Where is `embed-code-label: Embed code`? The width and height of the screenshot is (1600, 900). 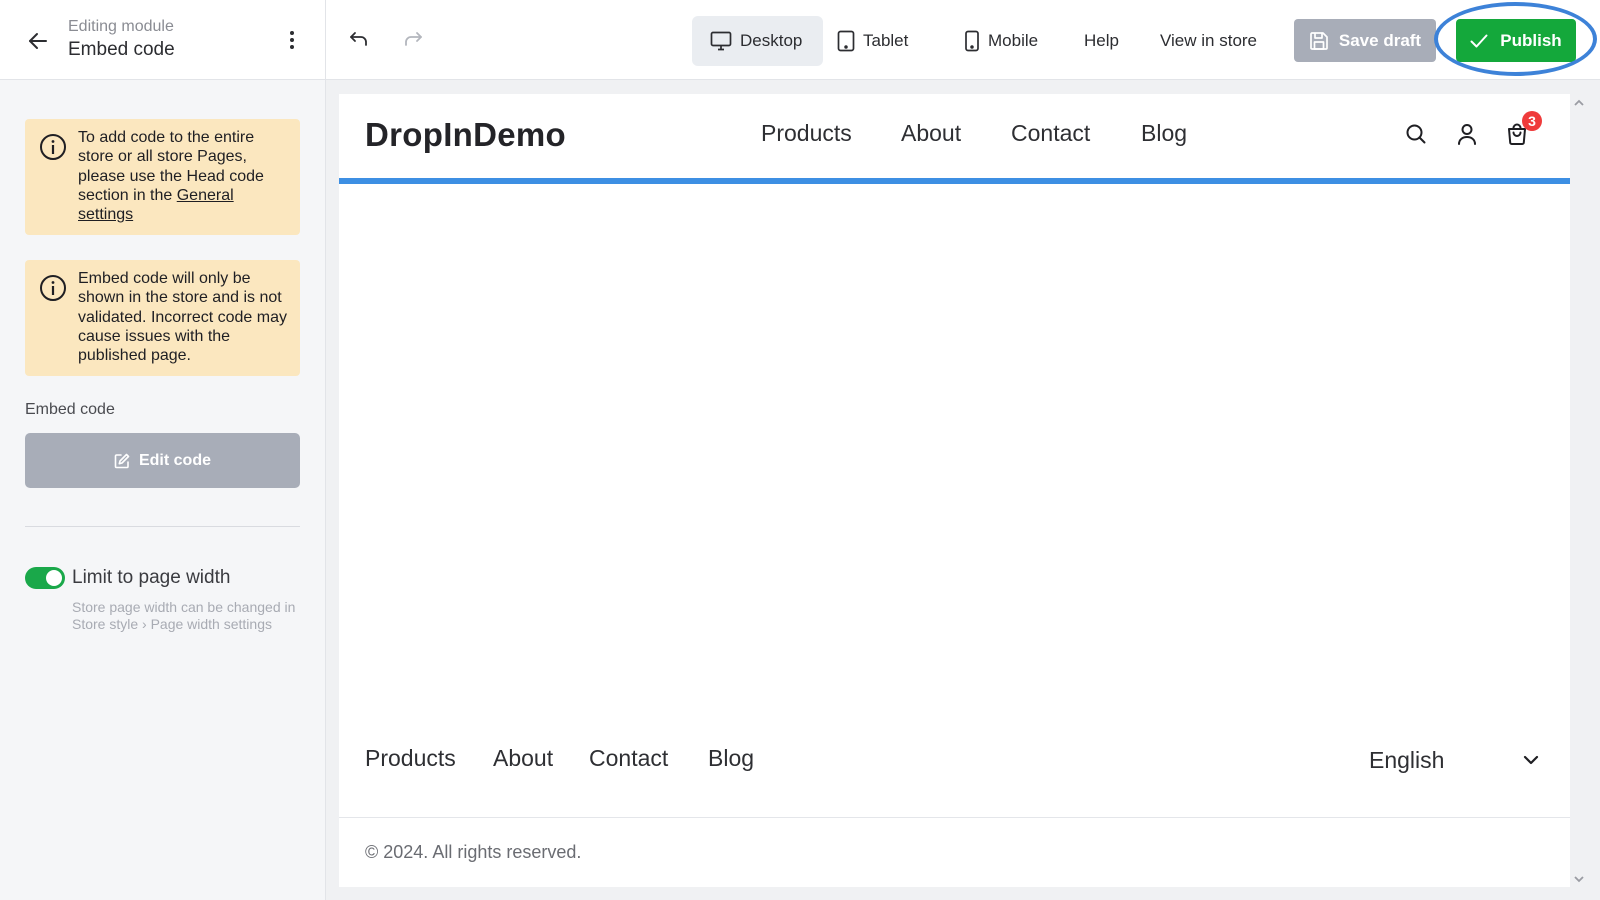 embed-code-label: Embed code is located at coordinates (70, 409).